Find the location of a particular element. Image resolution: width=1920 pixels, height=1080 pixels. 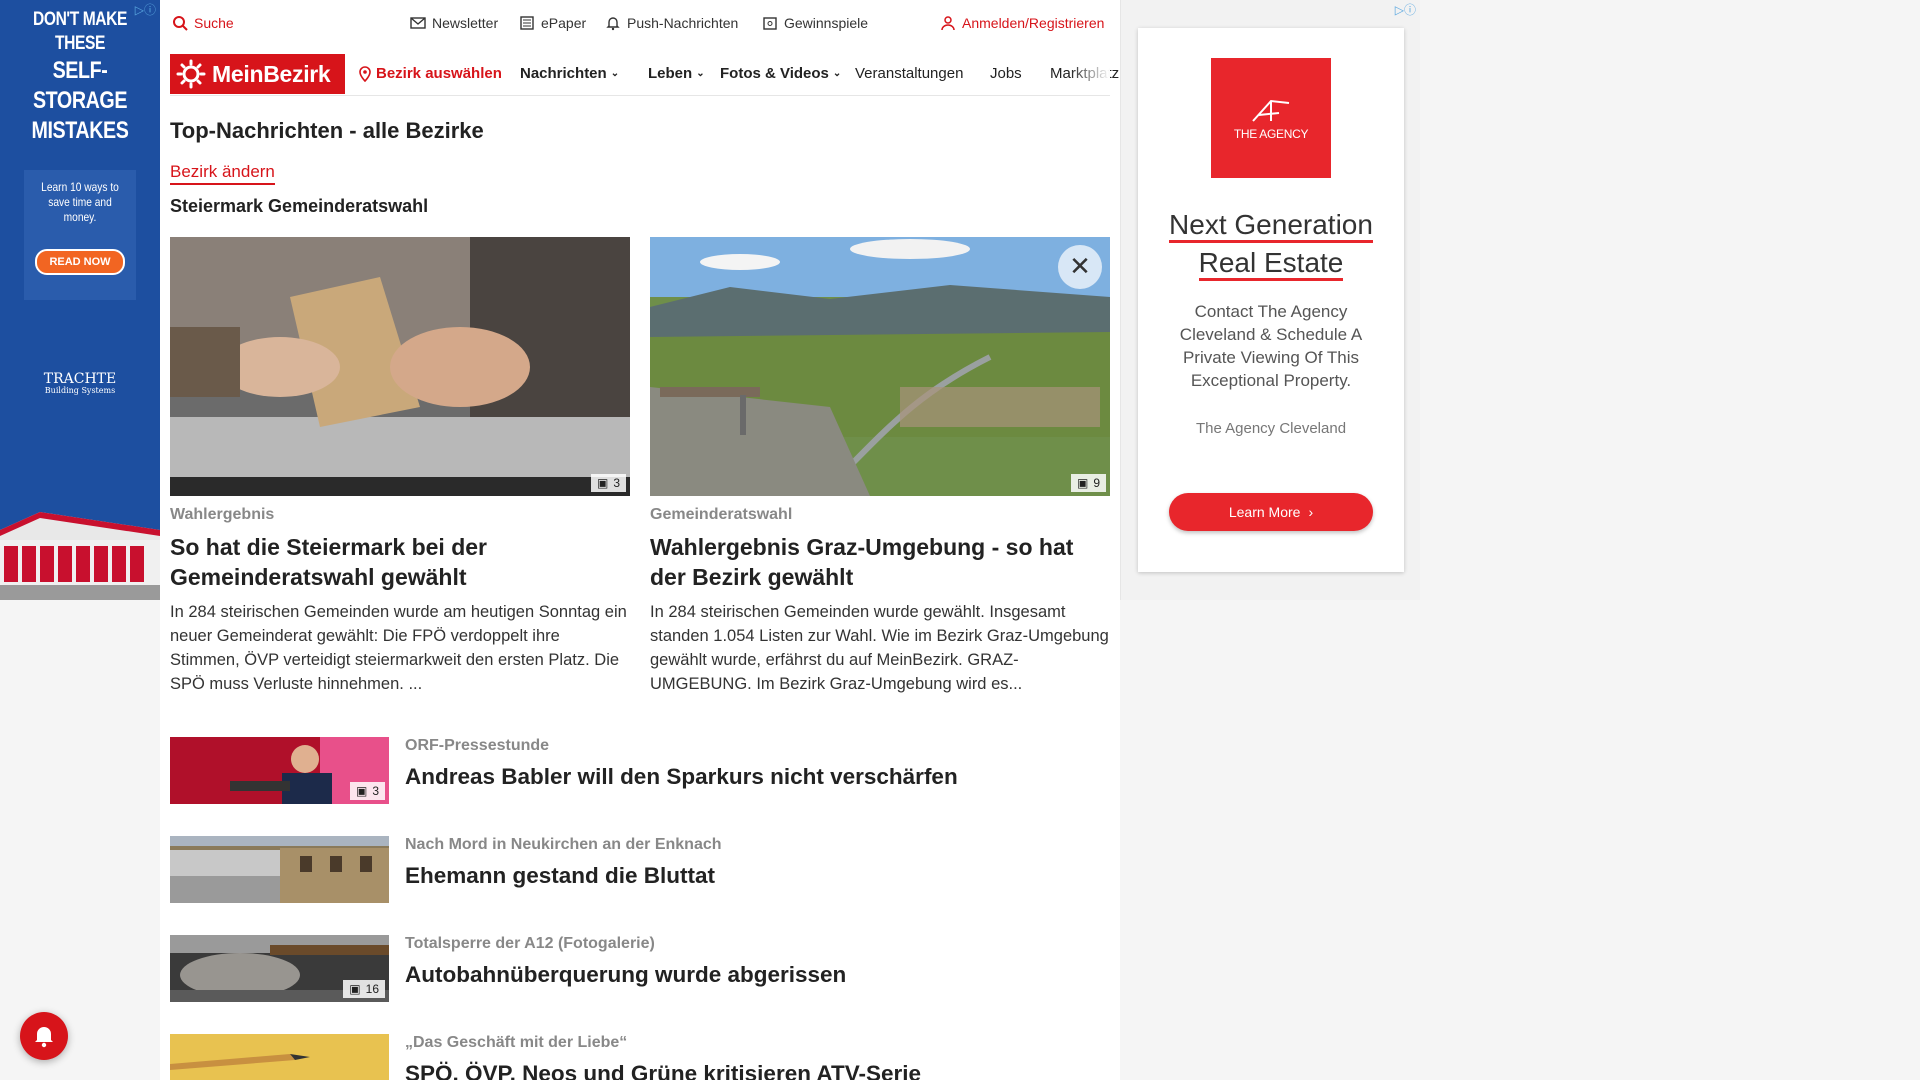

ballot-box-photo is located at coordinates (400, 366).